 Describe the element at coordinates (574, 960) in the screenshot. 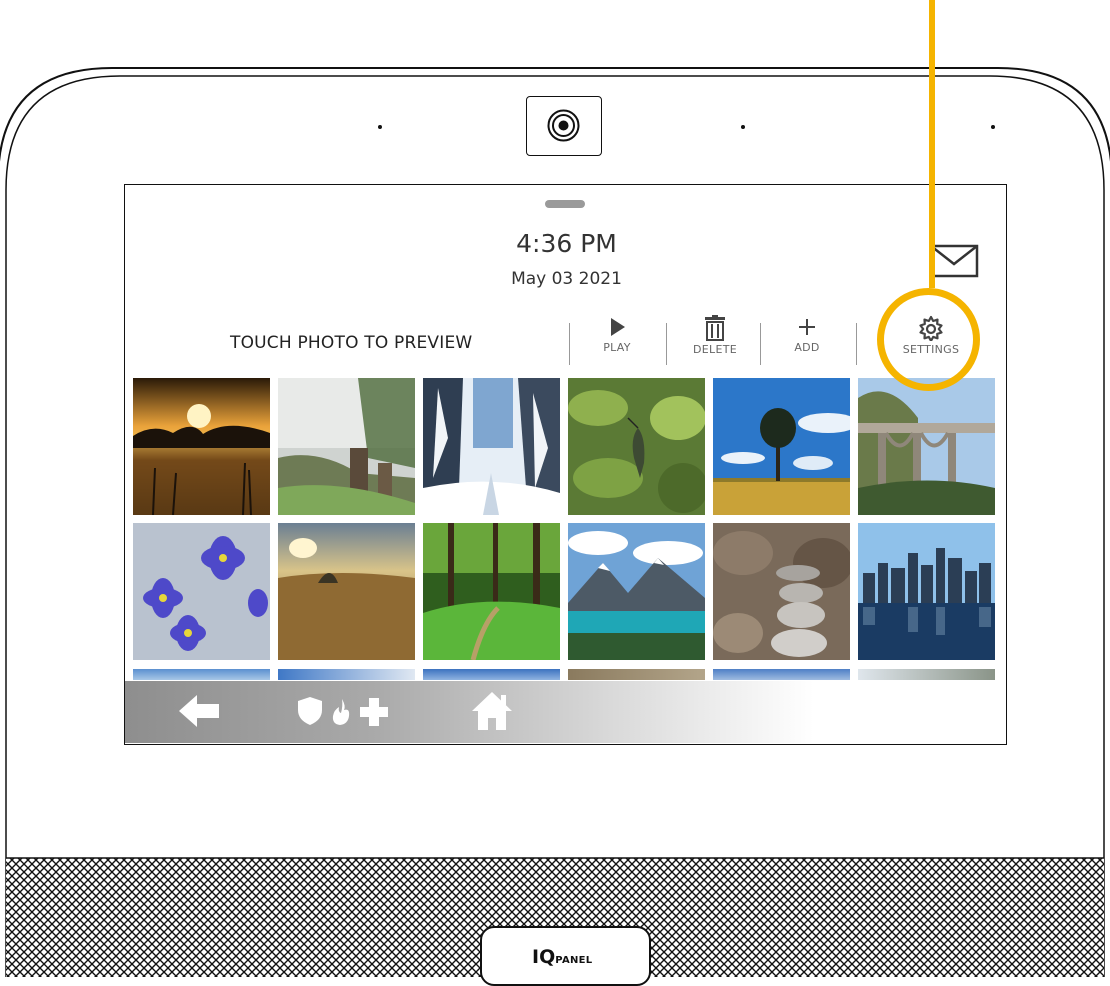

I see `logo-product: PANEL` at that location.